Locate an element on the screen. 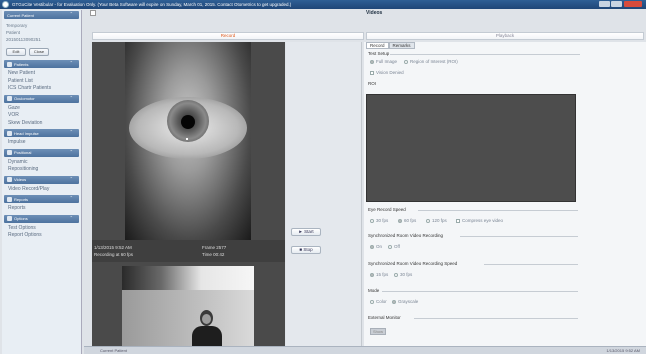  control-column: ► Start ■ Stop is located at coordinates (324, 198).